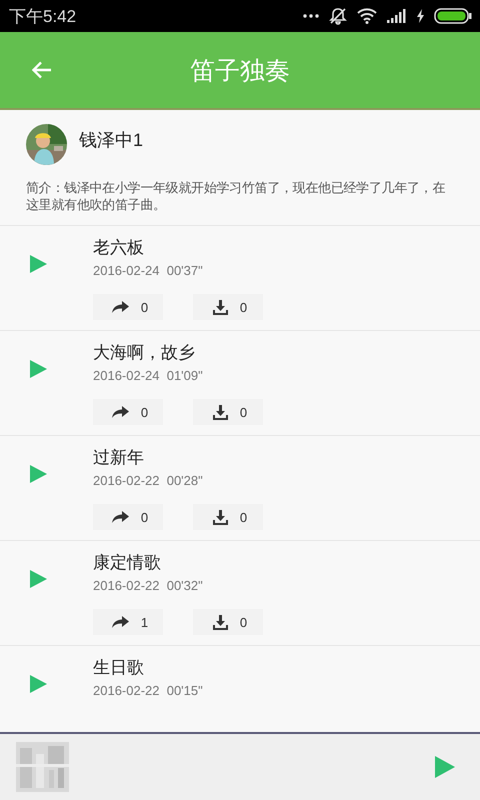 Image resolution: width=480 pixels, height=800 pixels. I want to click on more-dots-icon, so click(311, 16).